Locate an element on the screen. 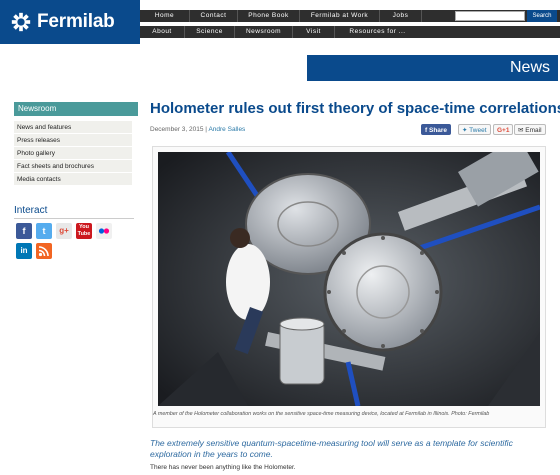 The width and height of the screenshot is (560, 475). nav-science: Science is located at coordinates (210, 32).